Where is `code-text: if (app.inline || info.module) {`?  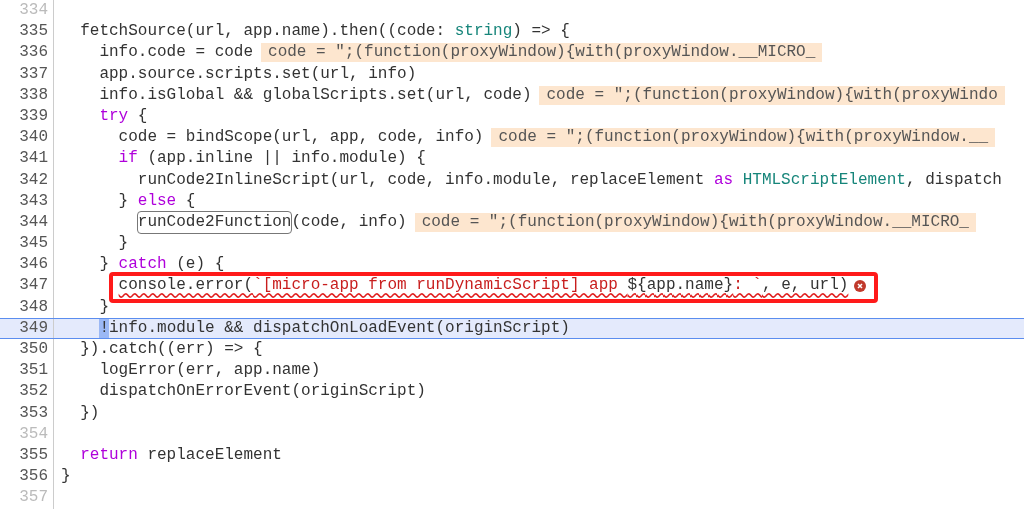
code-text: if (app.inline || info.module) { is located at coordinates (272, 159).